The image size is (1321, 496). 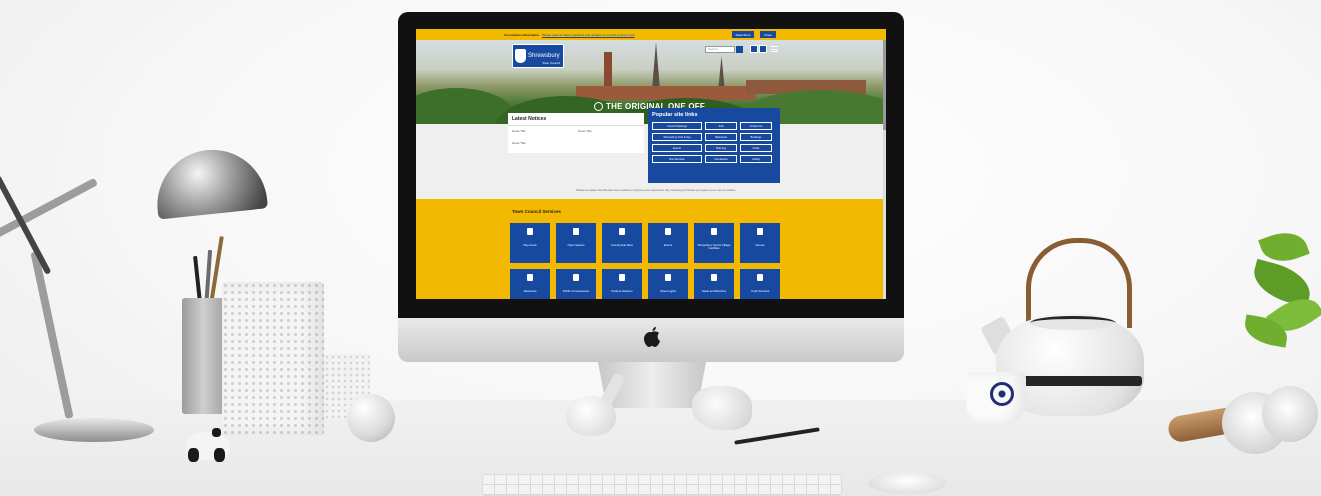 What do you see at coordinates (598, 106) in the screenshot?
I see `logo-mark-icon` at bounding box center [598, 106].